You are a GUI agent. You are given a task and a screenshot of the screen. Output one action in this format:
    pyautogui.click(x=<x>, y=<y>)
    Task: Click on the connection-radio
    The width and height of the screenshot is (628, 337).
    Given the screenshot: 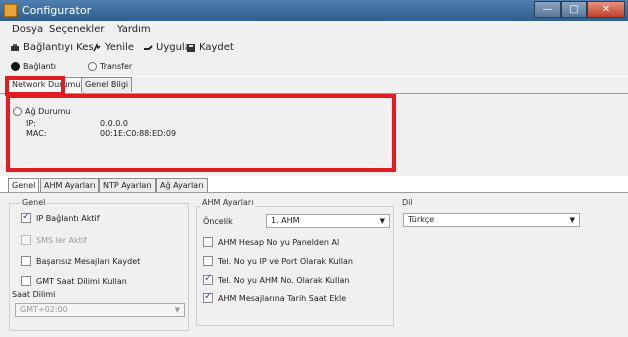 What is the action you would take?
    pyautogui.click(x=15, y=66)
    